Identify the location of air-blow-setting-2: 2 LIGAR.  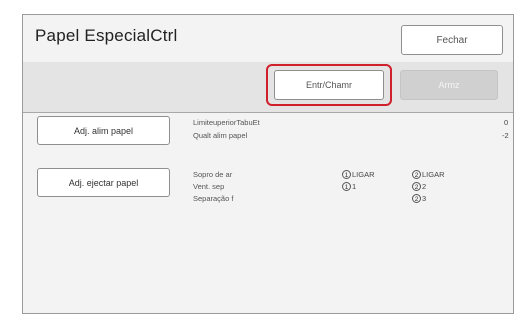
(428, 174).